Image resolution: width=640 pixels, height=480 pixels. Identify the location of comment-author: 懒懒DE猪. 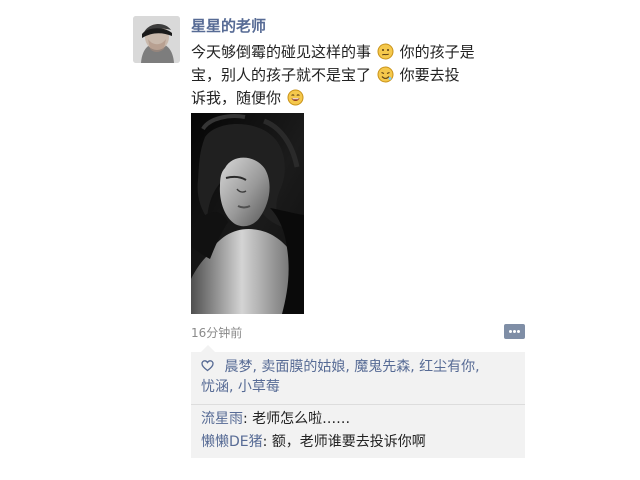
(232, 442).